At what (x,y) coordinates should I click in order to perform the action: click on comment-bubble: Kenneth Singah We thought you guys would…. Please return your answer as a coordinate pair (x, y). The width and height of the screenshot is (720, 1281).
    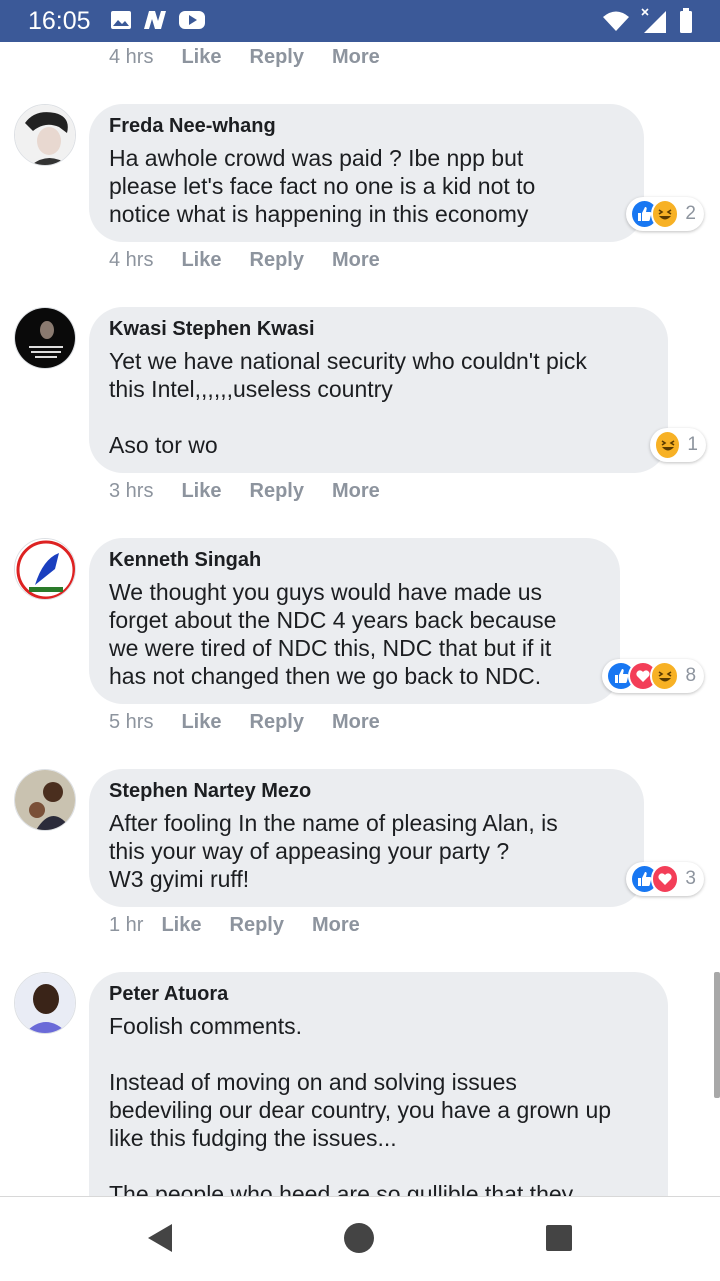
    Looking at the image, I should click on (354, 621).